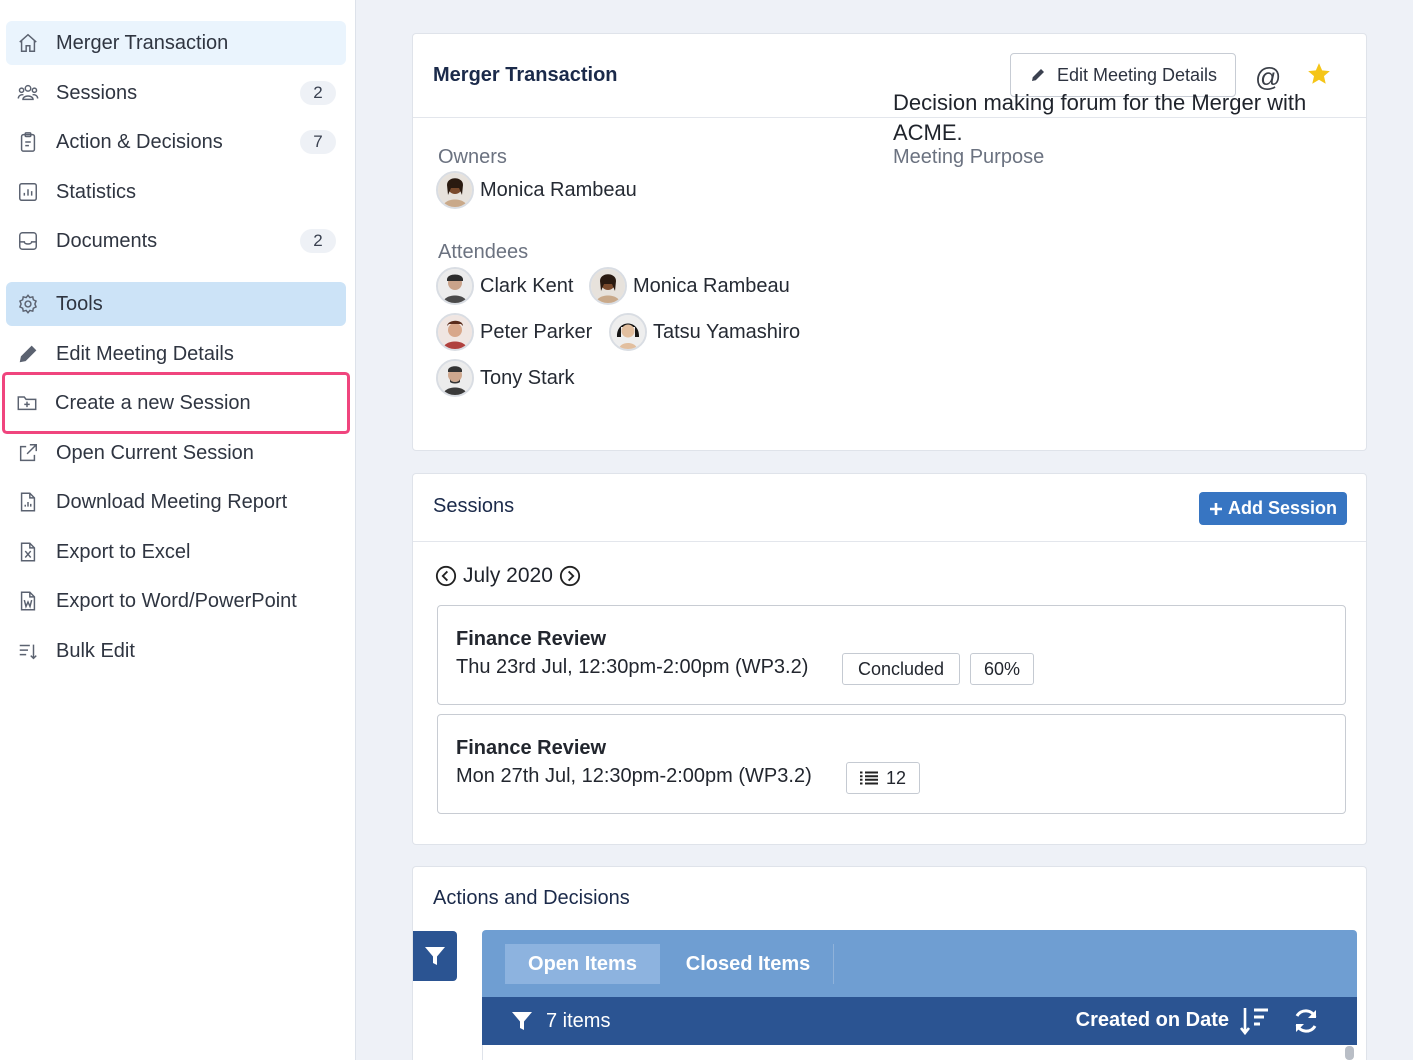 This screenshot has height=1060, width=1413. I want to click on month-navigator: July 2020, so click(508, 576).